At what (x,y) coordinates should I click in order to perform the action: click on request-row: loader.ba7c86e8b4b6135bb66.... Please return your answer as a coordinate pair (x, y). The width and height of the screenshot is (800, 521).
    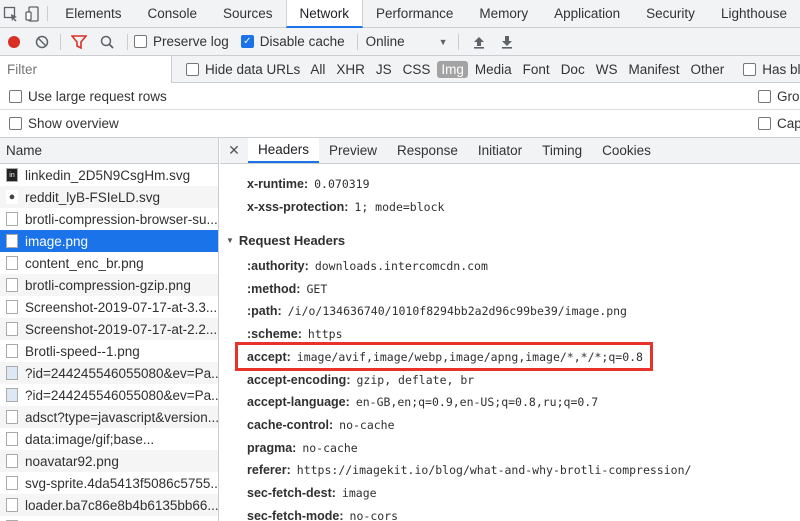
    Looking at the image, I should click on (109, 505).